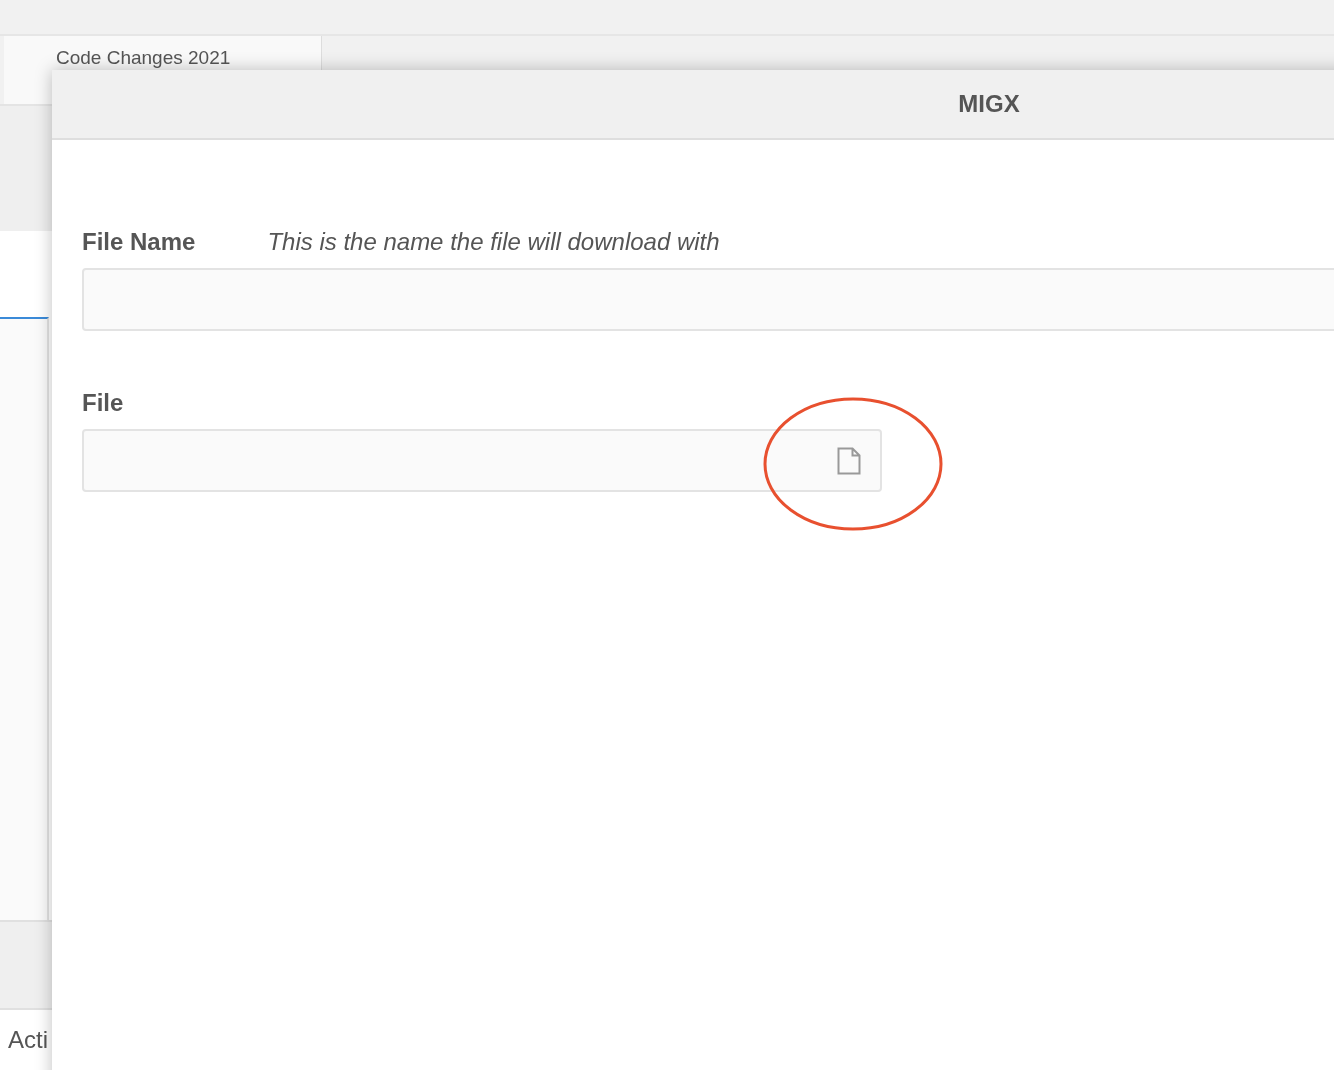 This screenshot has height=1070, width=1334. Describe the element at coordinates (28, 1040) in the screenshot. I see `action-label: Acti` at that location.